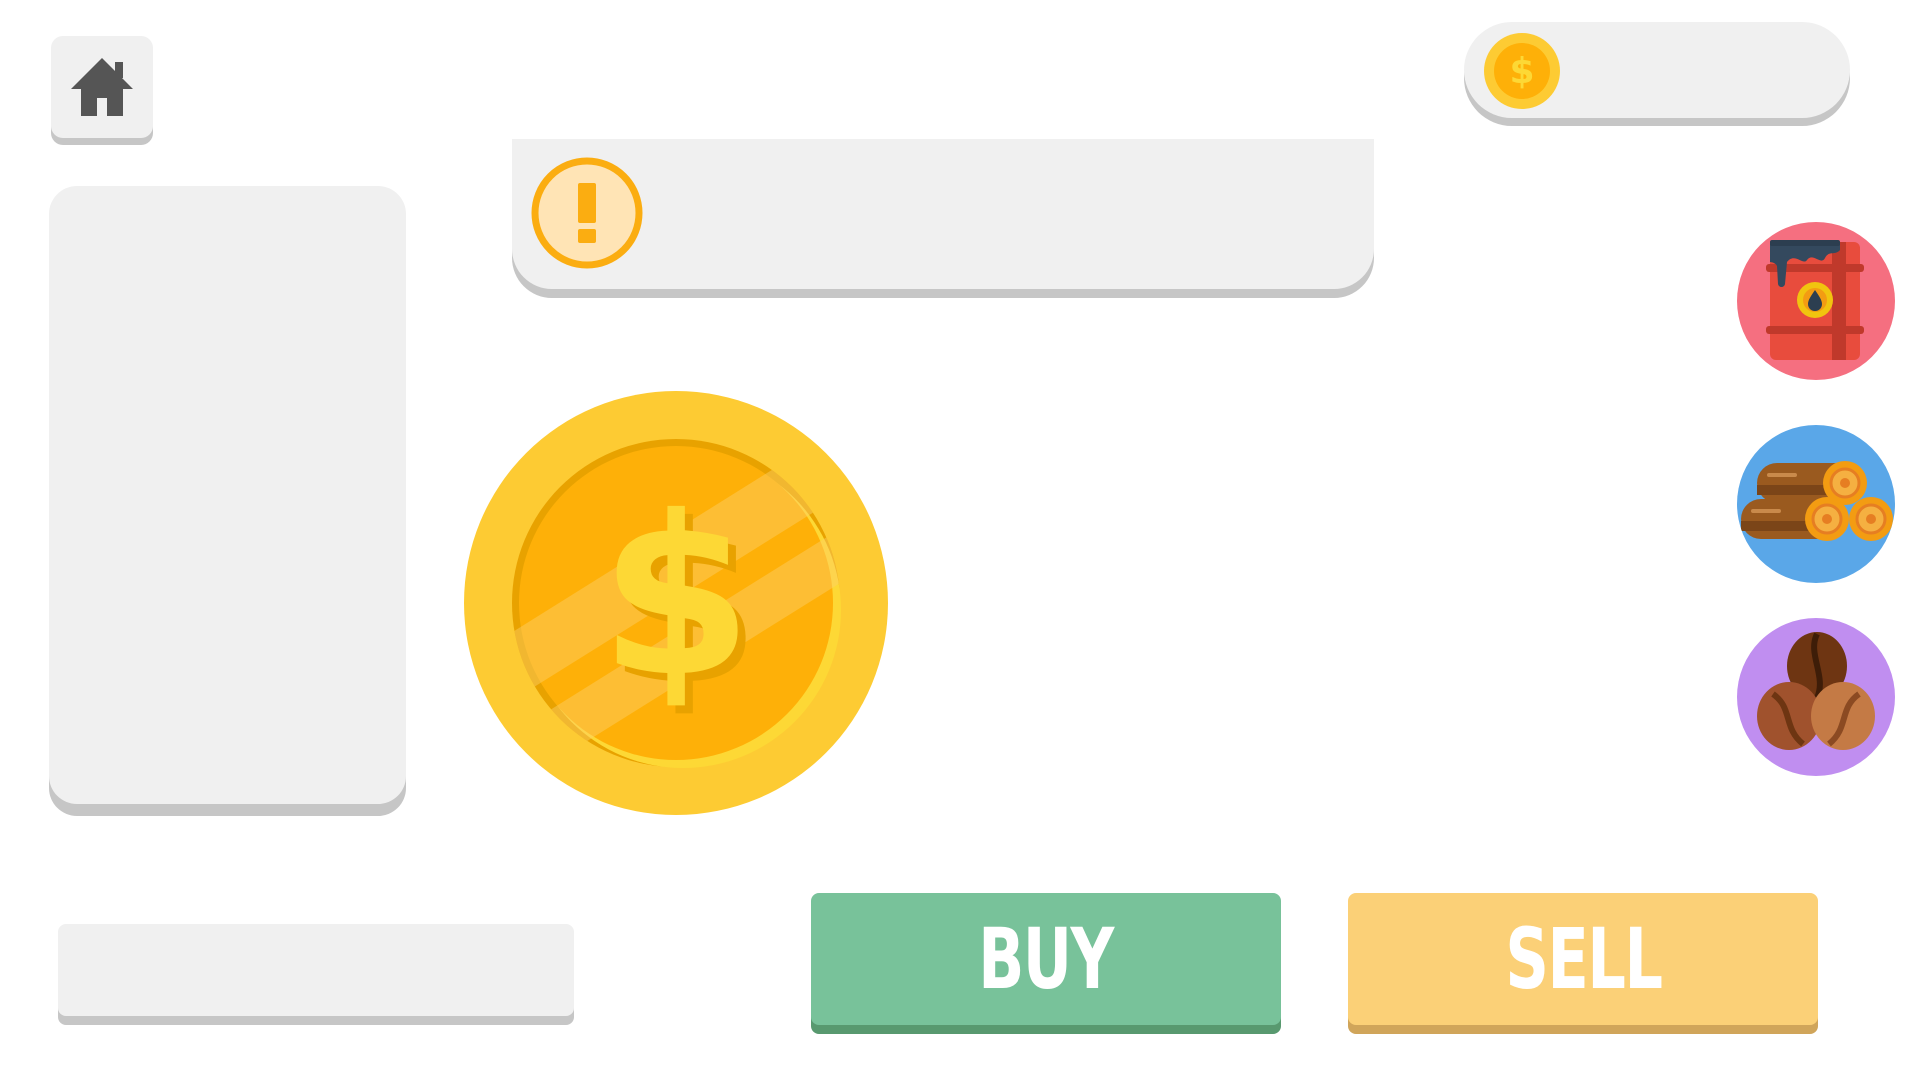  I want to click on resource-coffee-button, so click(1816, 697).